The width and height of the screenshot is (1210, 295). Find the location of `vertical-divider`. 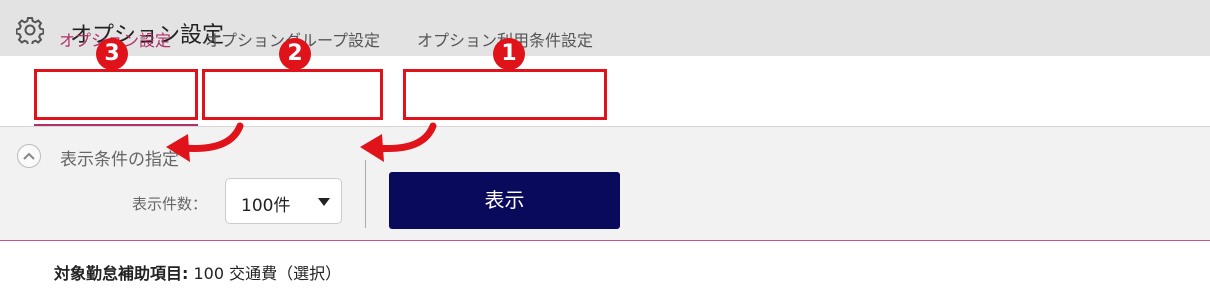

vertical-divider is located at coordinates (365, 194).